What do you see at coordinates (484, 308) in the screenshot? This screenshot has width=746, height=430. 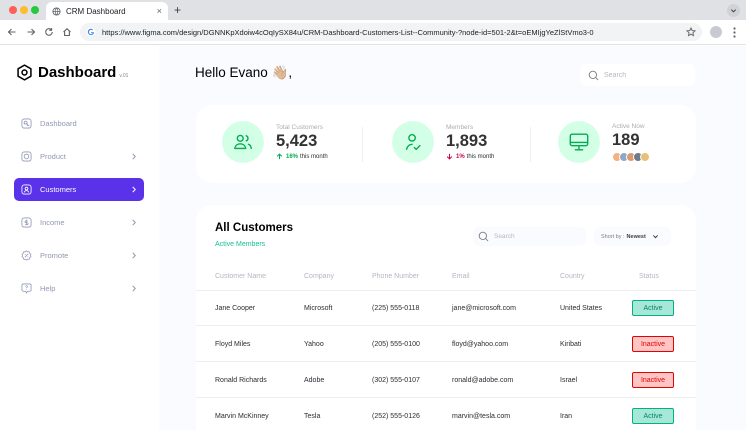 I see `email-cell: jane@microsoft.com` at bounding box center [484, 308].